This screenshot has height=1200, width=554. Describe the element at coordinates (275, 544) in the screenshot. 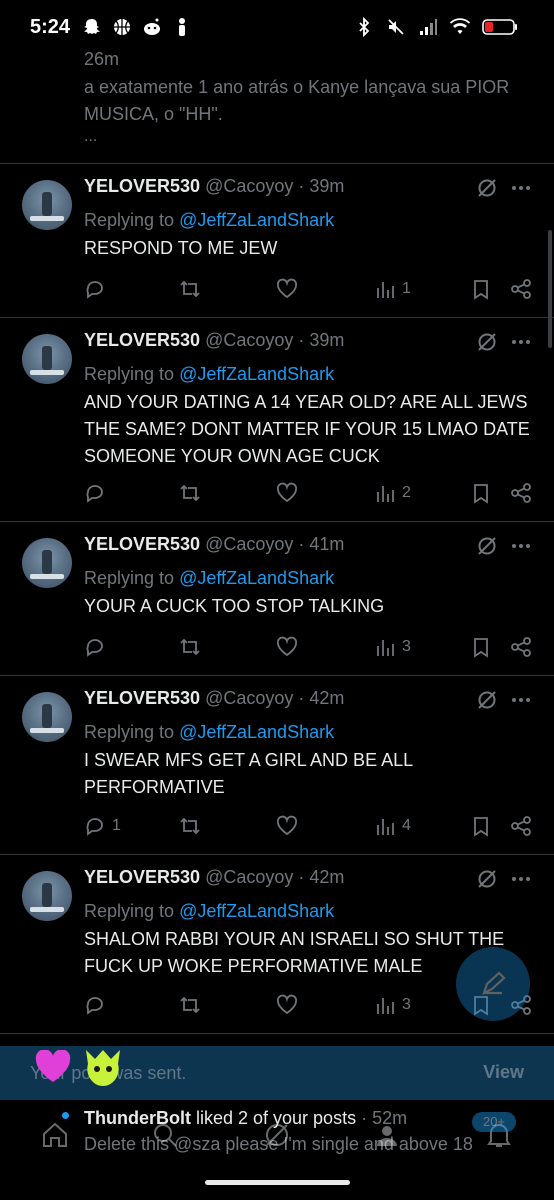

I see `handle-time: @Cacoyoy · 41m` at that location.